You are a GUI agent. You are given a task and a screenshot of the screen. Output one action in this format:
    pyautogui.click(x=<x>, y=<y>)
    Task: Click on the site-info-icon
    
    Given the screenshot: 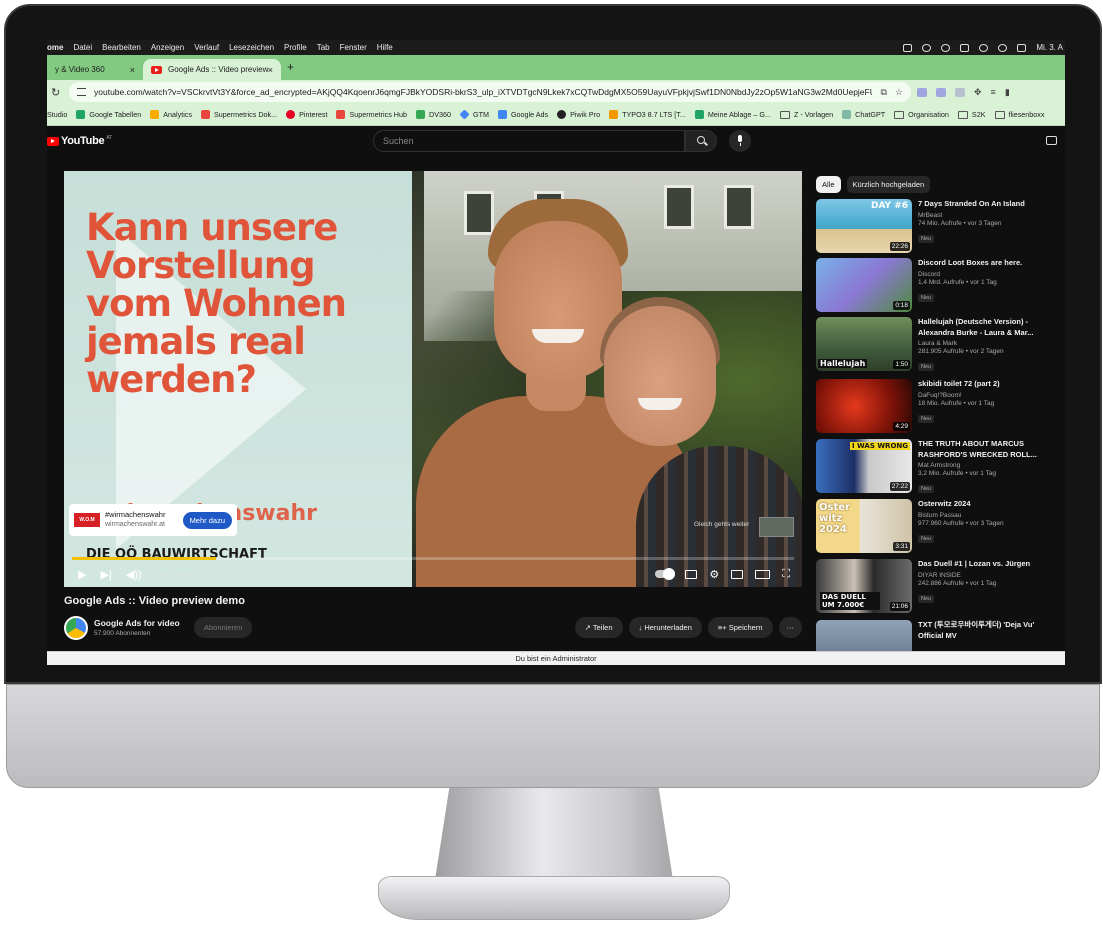 What is the action you would take?
    pyautogui.click(x=81, y=92)
    